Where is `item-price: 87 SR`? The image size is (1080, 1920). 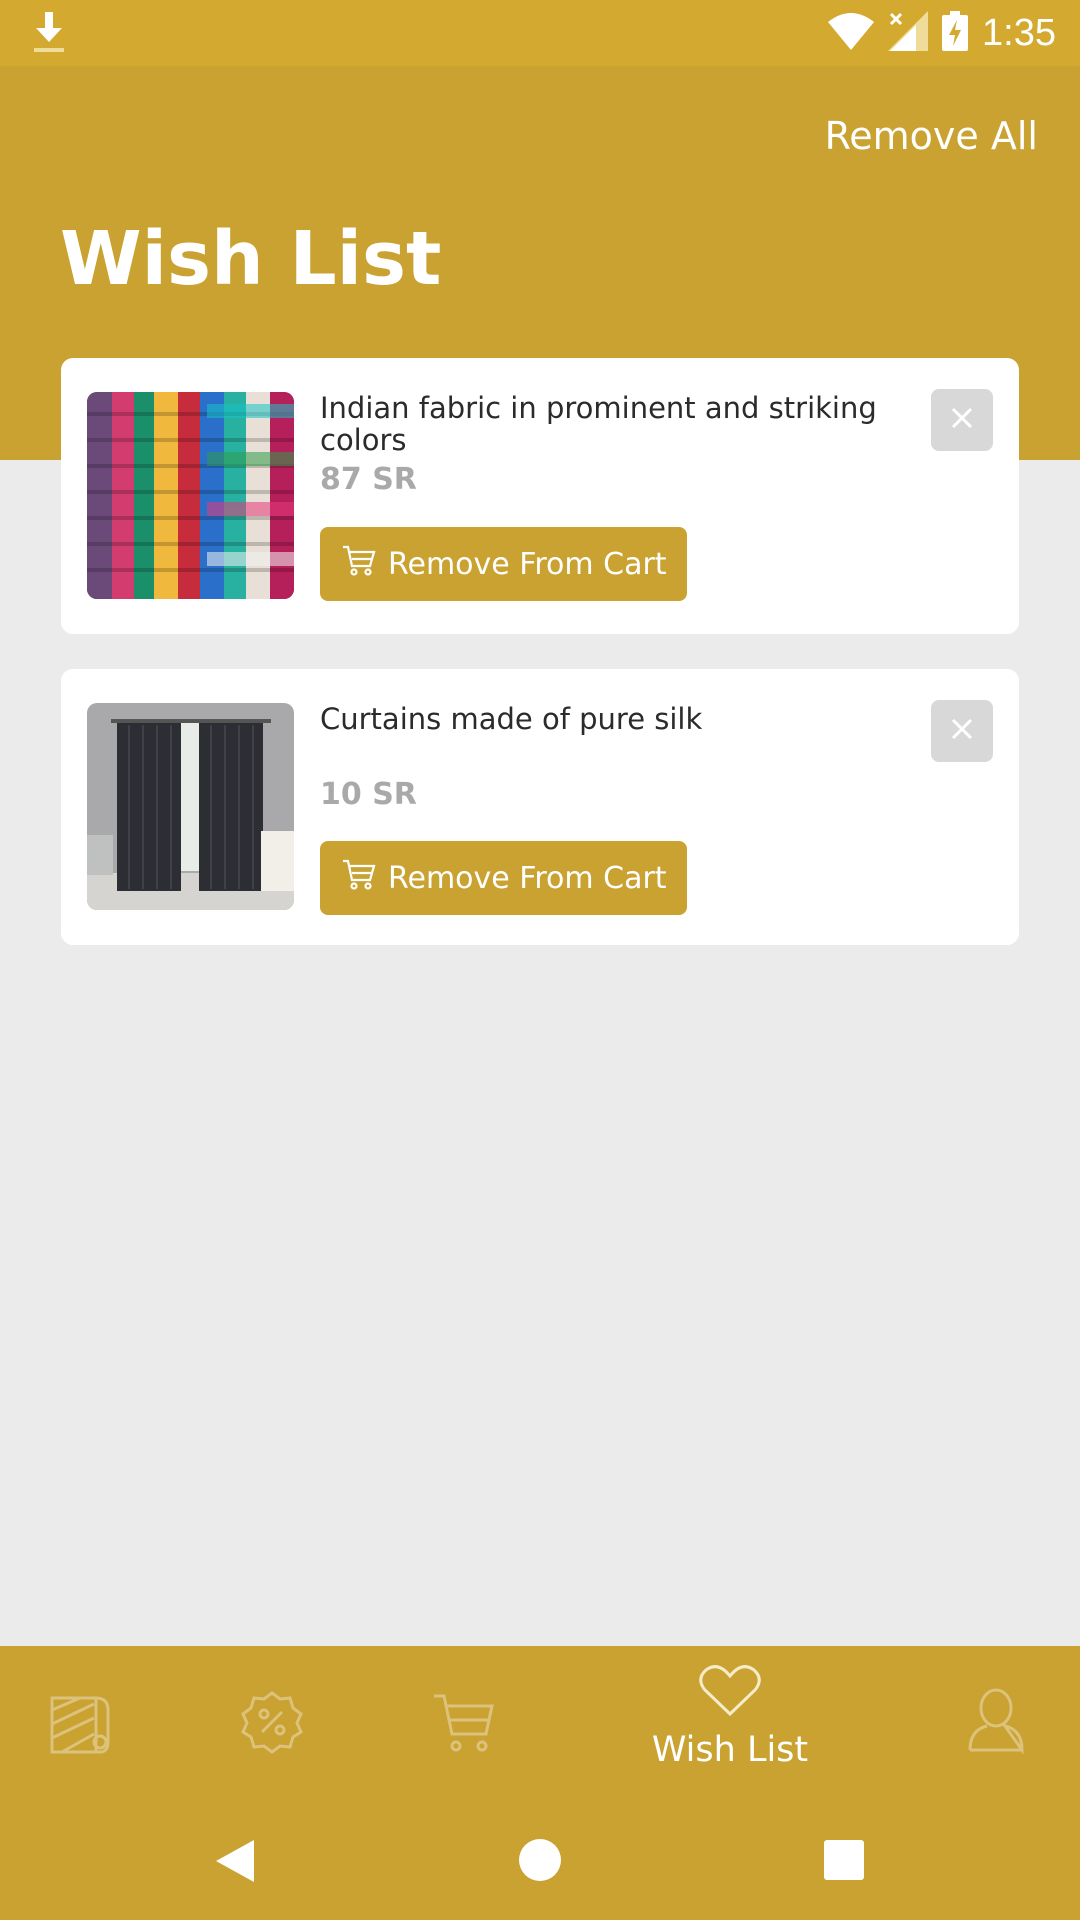 item-price: 87 SR is located at coordinates (368, 479).